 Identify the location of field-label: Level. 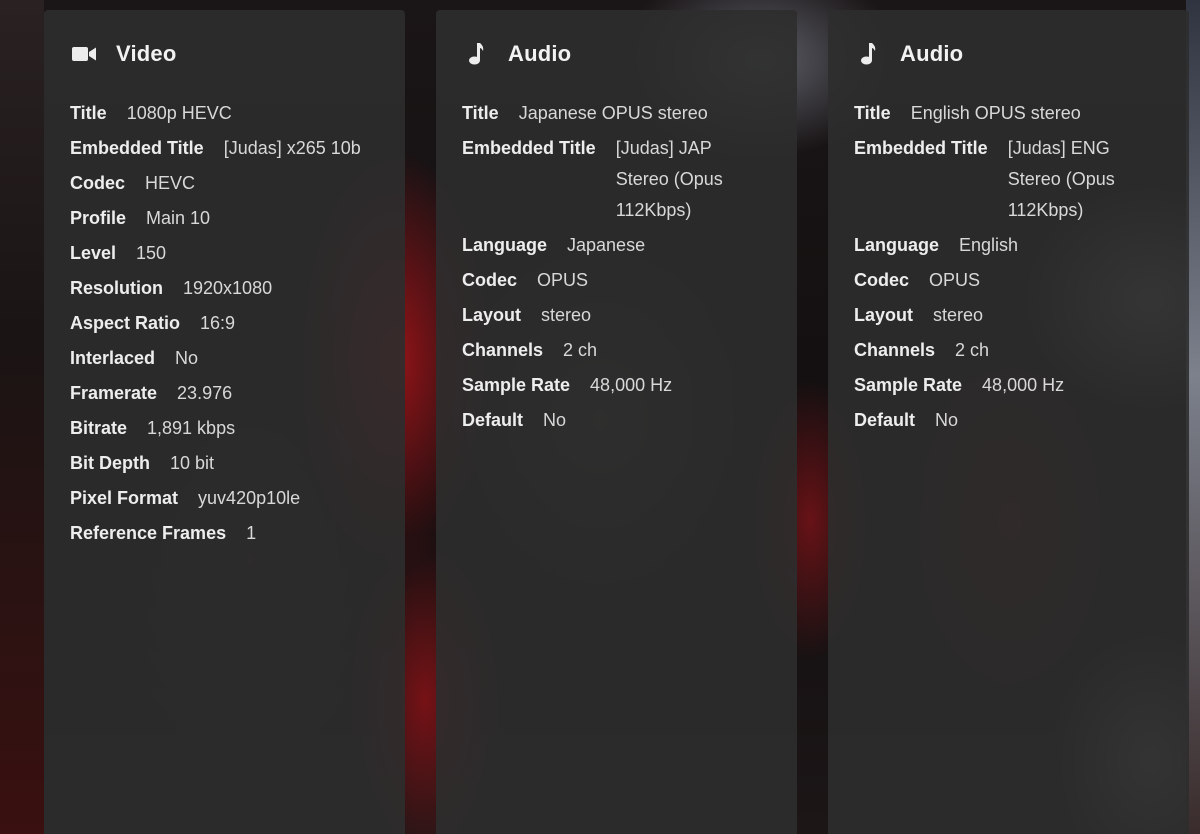
(93, 253).